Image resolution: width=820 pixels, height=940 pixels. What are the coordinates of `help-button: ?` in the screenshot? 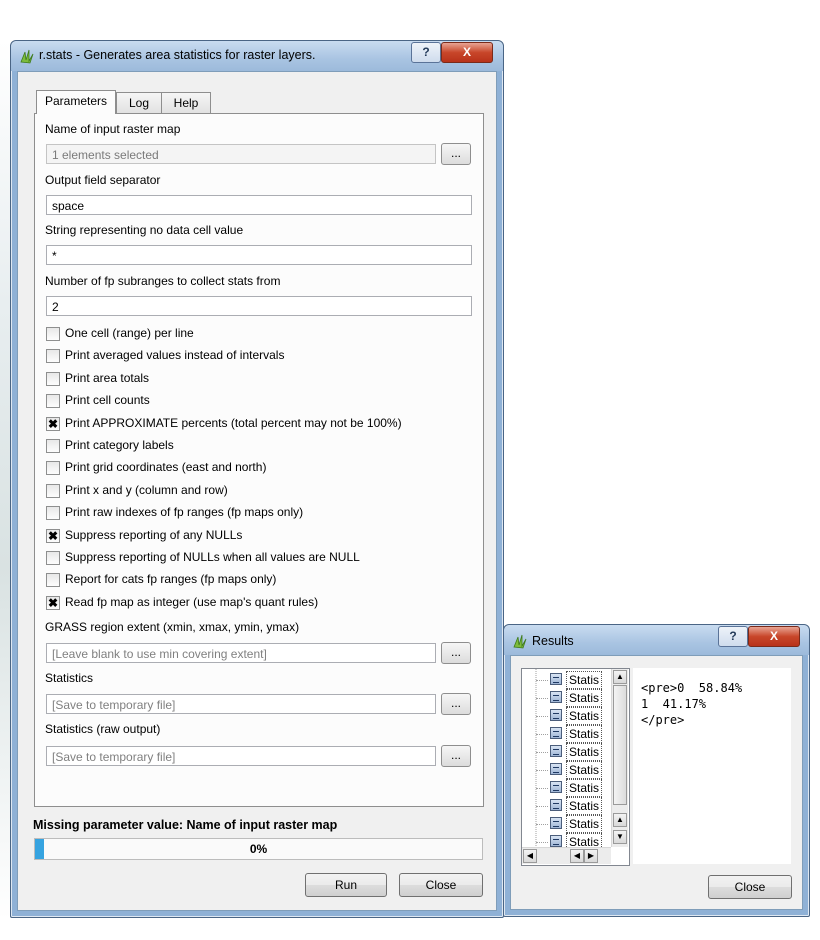 It's located at (426, 52).